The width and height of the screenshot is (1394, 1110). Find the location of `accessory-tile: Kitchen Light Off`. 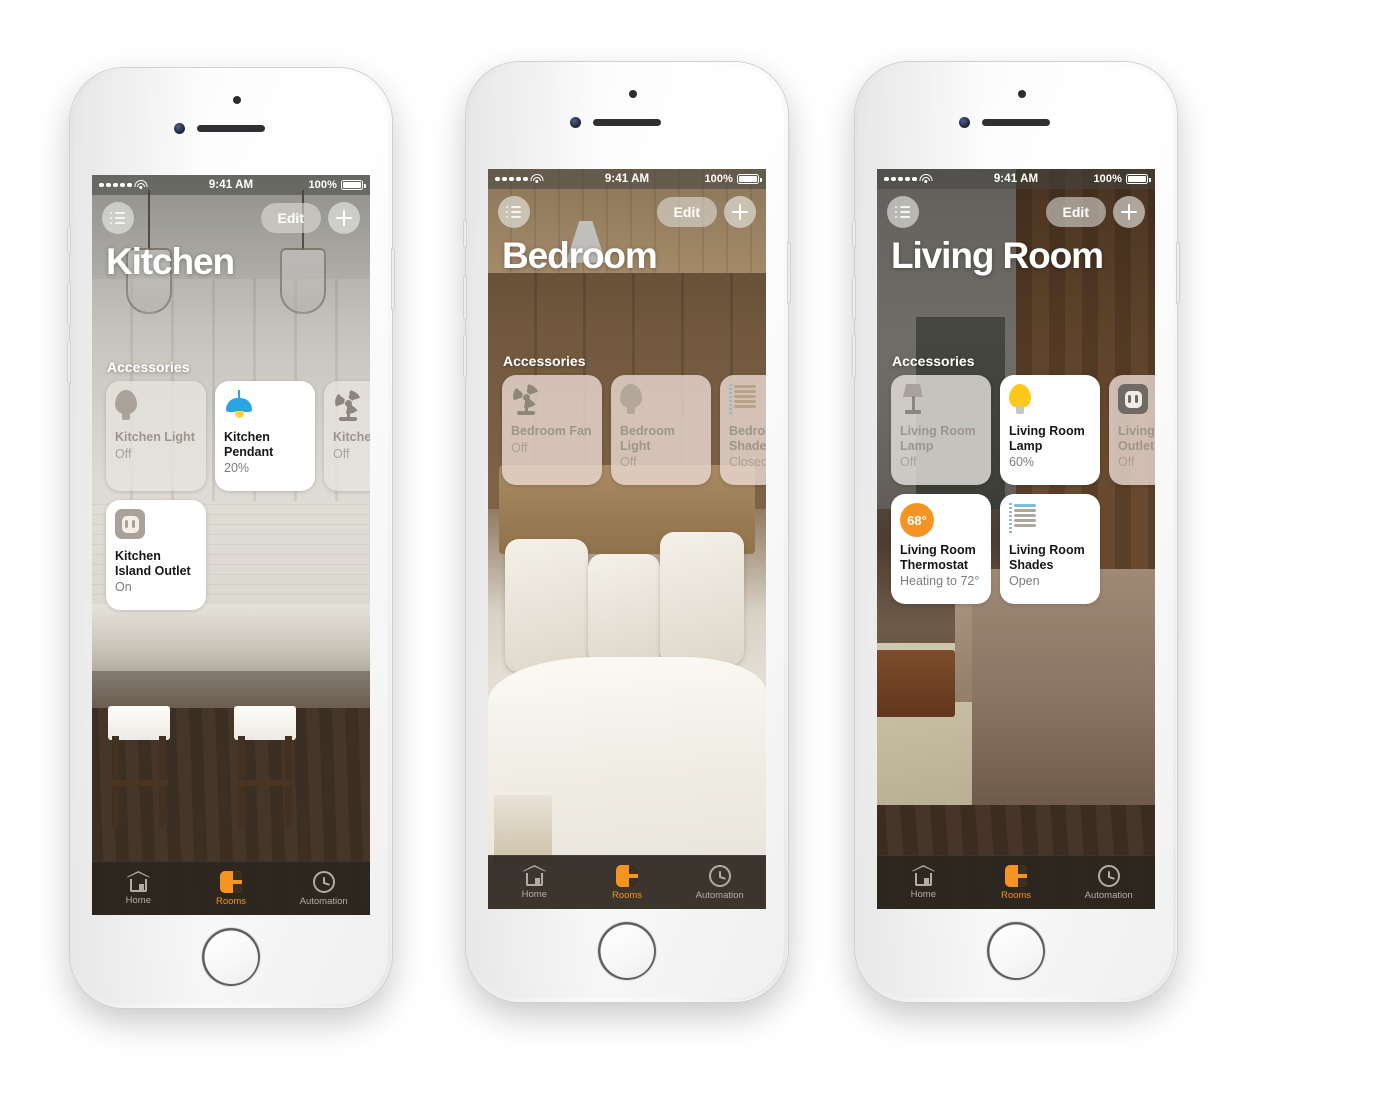

accessory-tile: Kitchen Light Off is located at coordinates (156, 436).